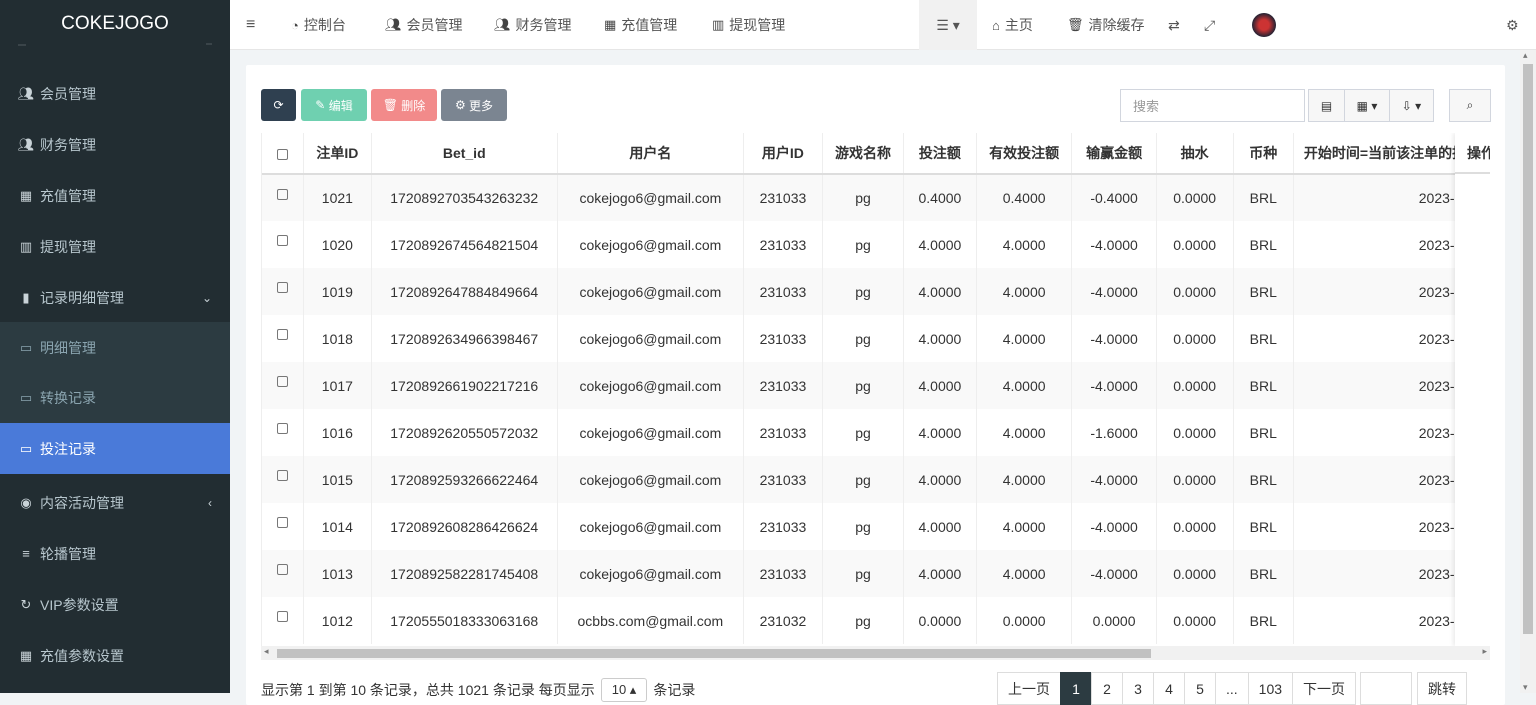 The width and height of the screenshot is (1536, 705). I want to click on sidebar-item-7: ▭ 投注记录, so click(115, 448).